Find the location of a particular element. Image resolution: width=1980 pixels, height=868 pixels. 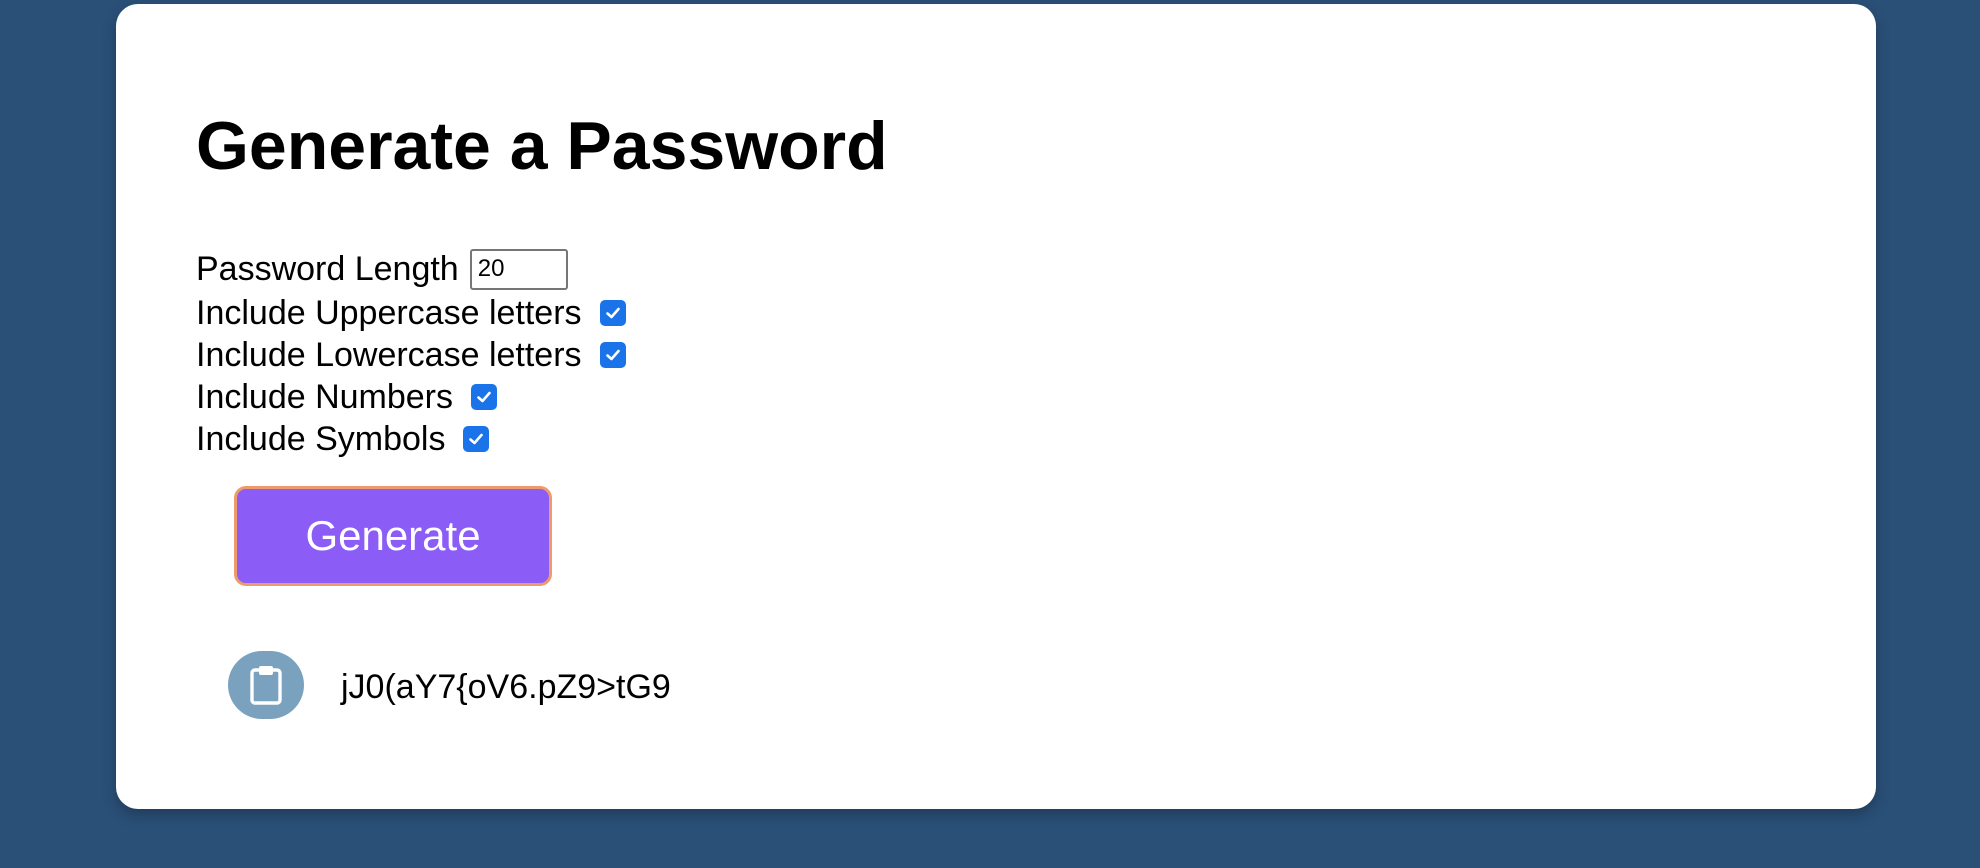

lowercase-option-row: Include Lowercase letters is located at coordinates (411, 355).